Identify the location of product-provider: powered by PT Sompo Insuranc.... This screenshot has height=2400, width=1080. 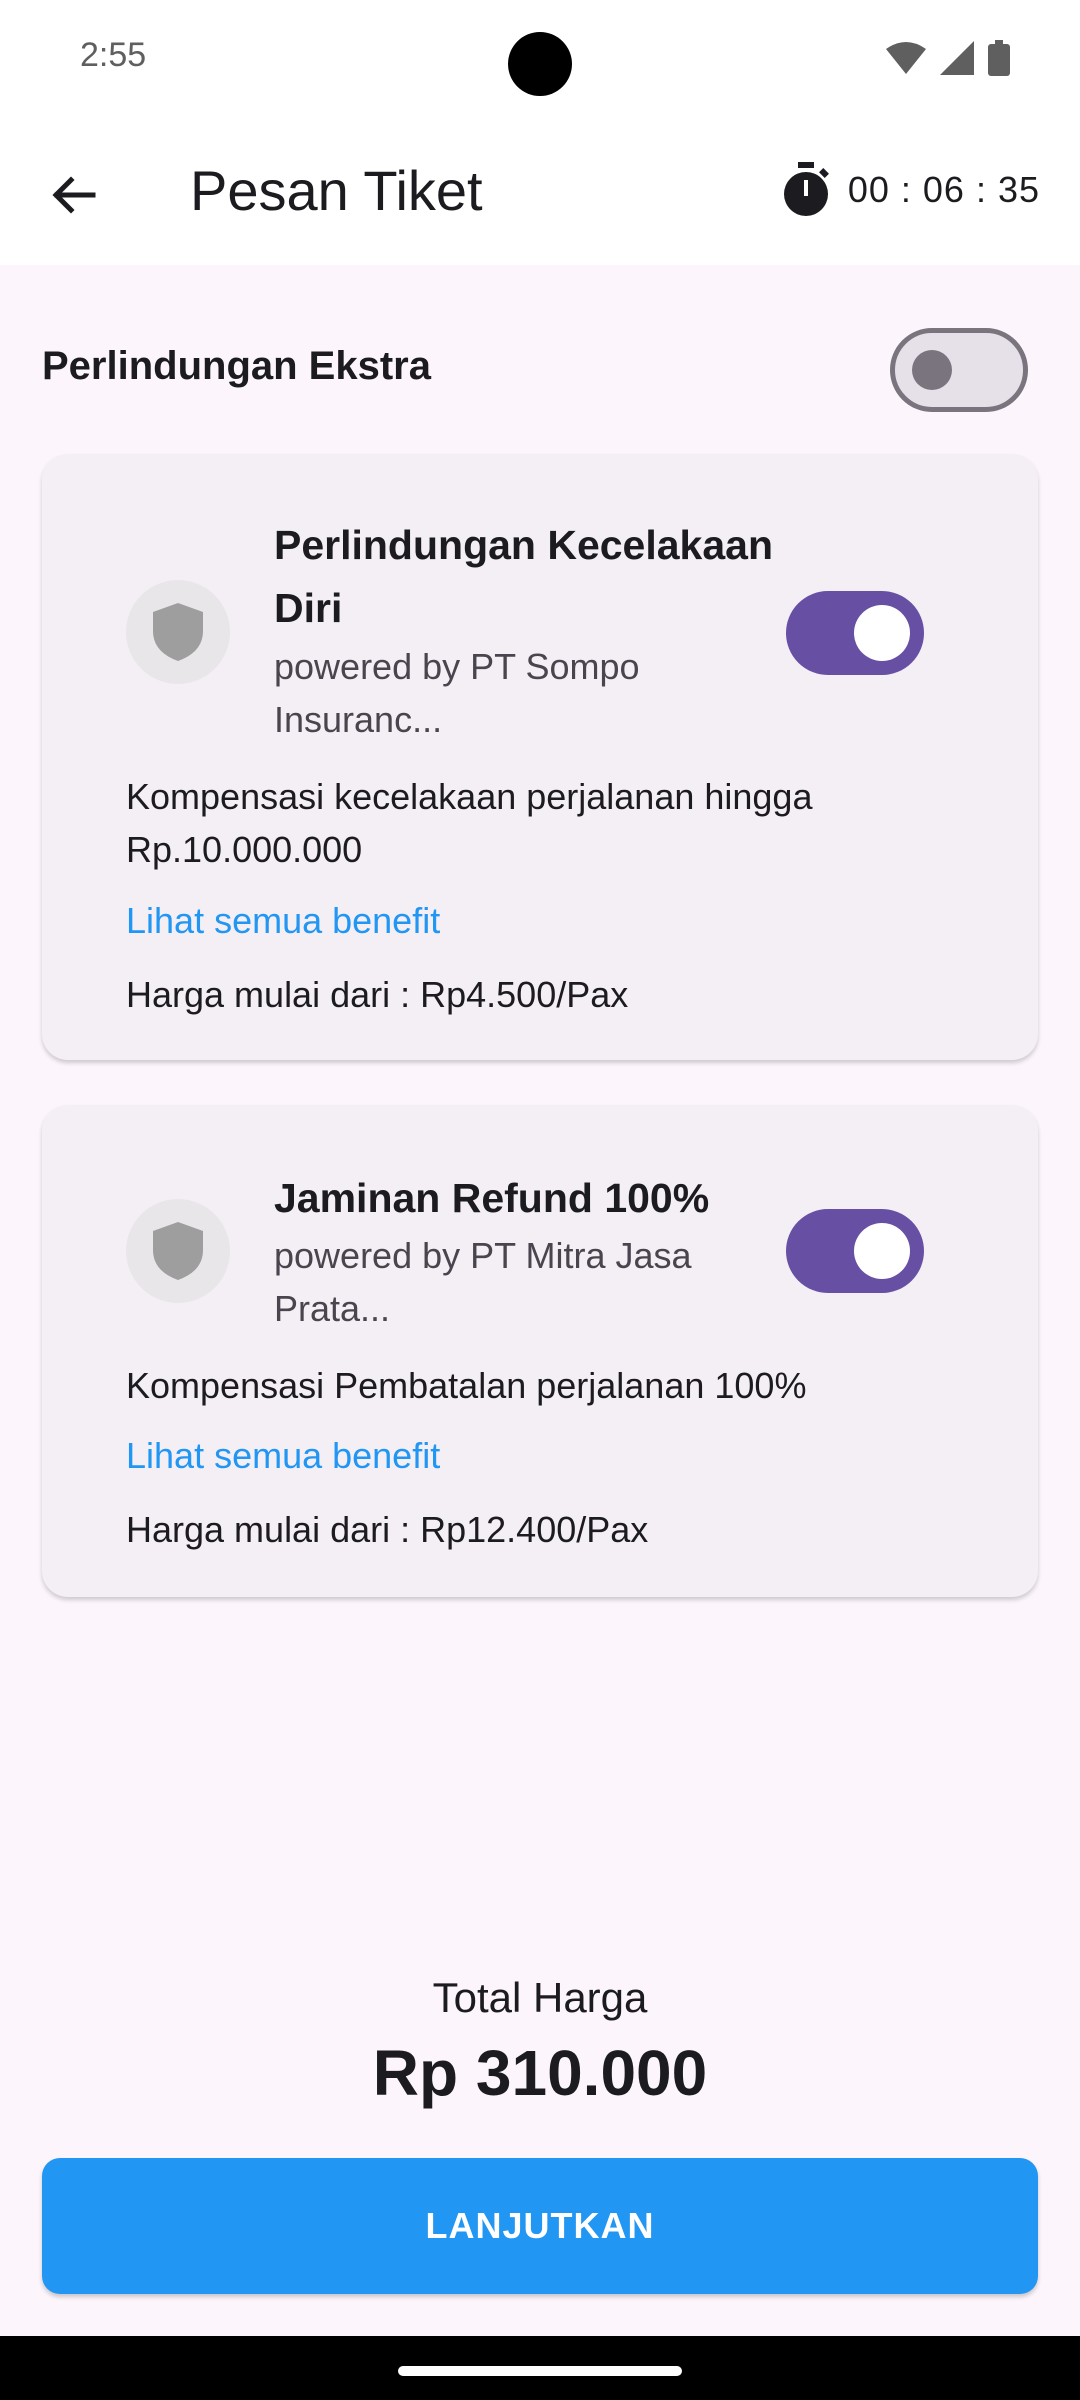
(457, 693).